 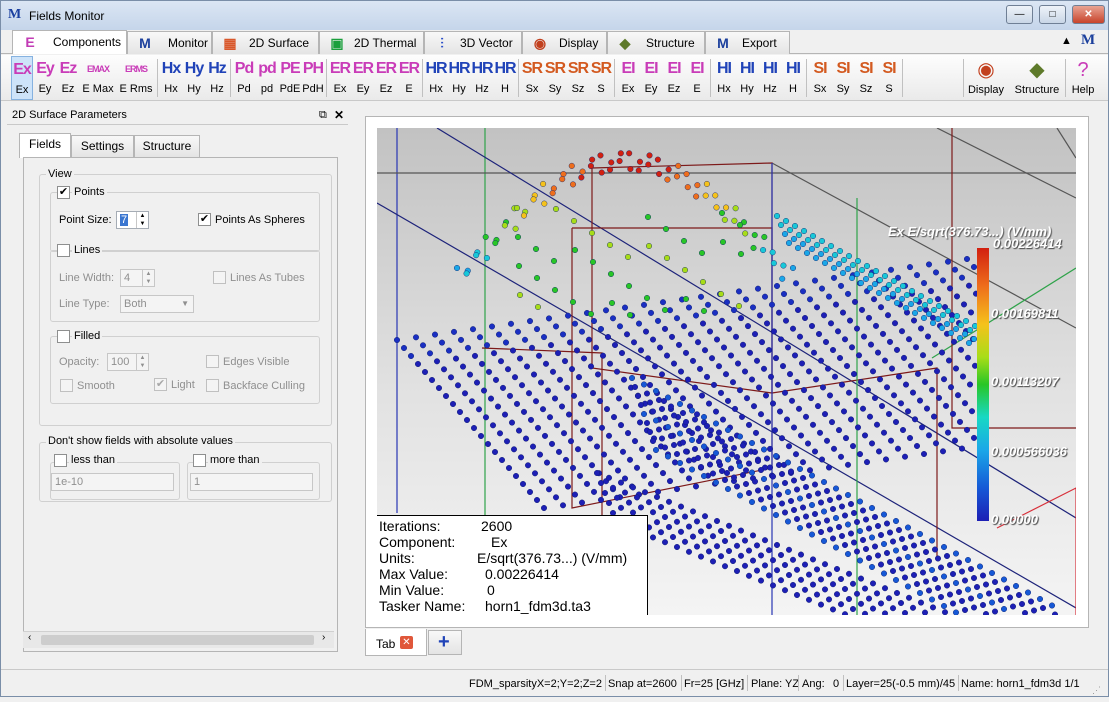 I want to click on close-panel-icon: ✕, so click(x=339, y=115).